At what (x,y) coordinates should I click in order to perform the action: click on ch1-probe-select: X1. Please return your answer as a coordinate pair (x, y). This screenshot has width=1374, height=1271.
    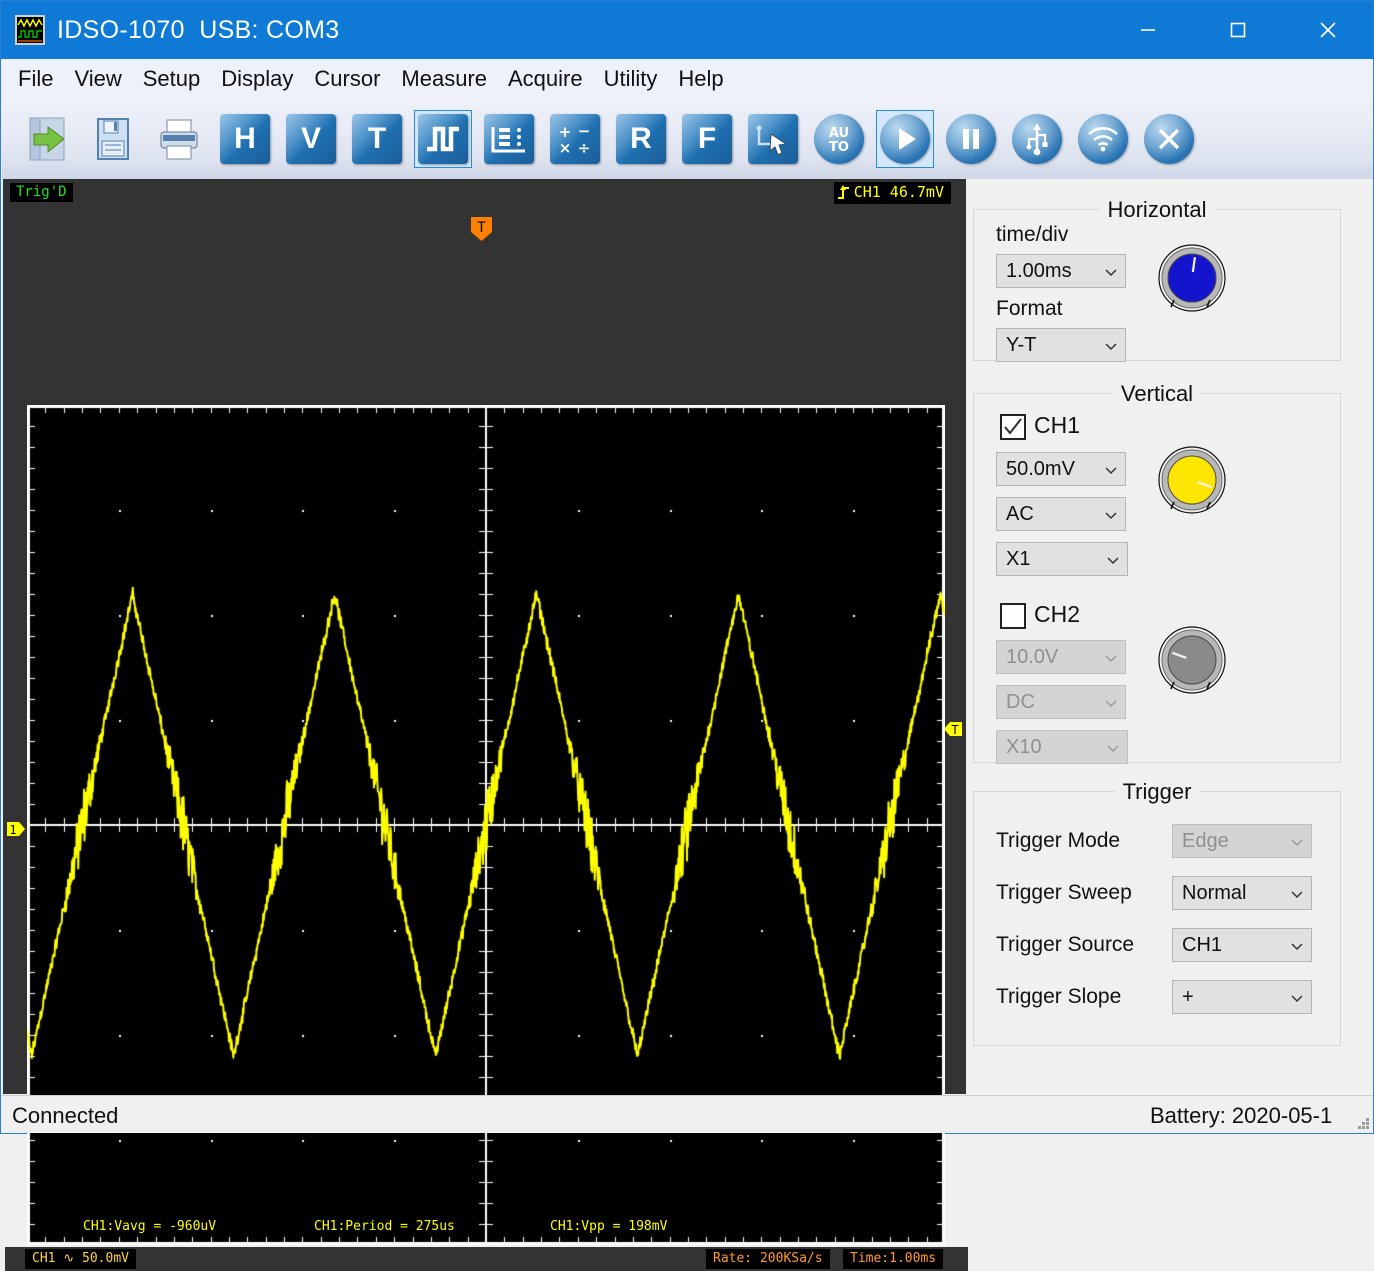
    Looking at the image, I should click on (1062, 559).